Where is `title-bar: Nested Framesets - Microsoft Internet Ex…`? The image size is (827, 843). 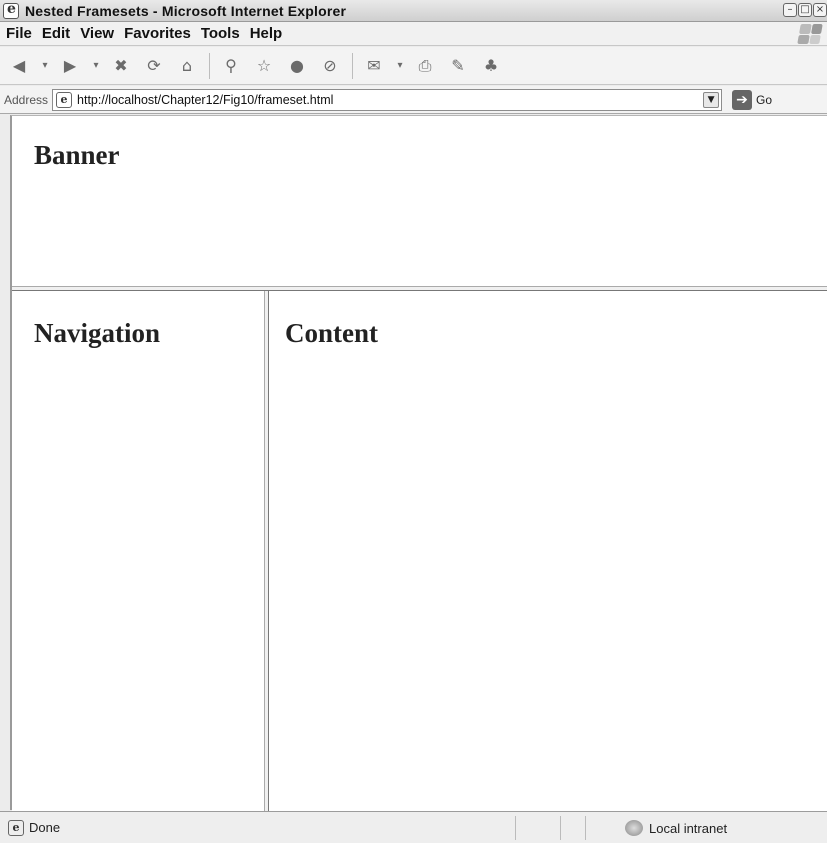
title-bar: Nested Framesets - Microsoft Internet Ex… is located at coordinates (413, 11).